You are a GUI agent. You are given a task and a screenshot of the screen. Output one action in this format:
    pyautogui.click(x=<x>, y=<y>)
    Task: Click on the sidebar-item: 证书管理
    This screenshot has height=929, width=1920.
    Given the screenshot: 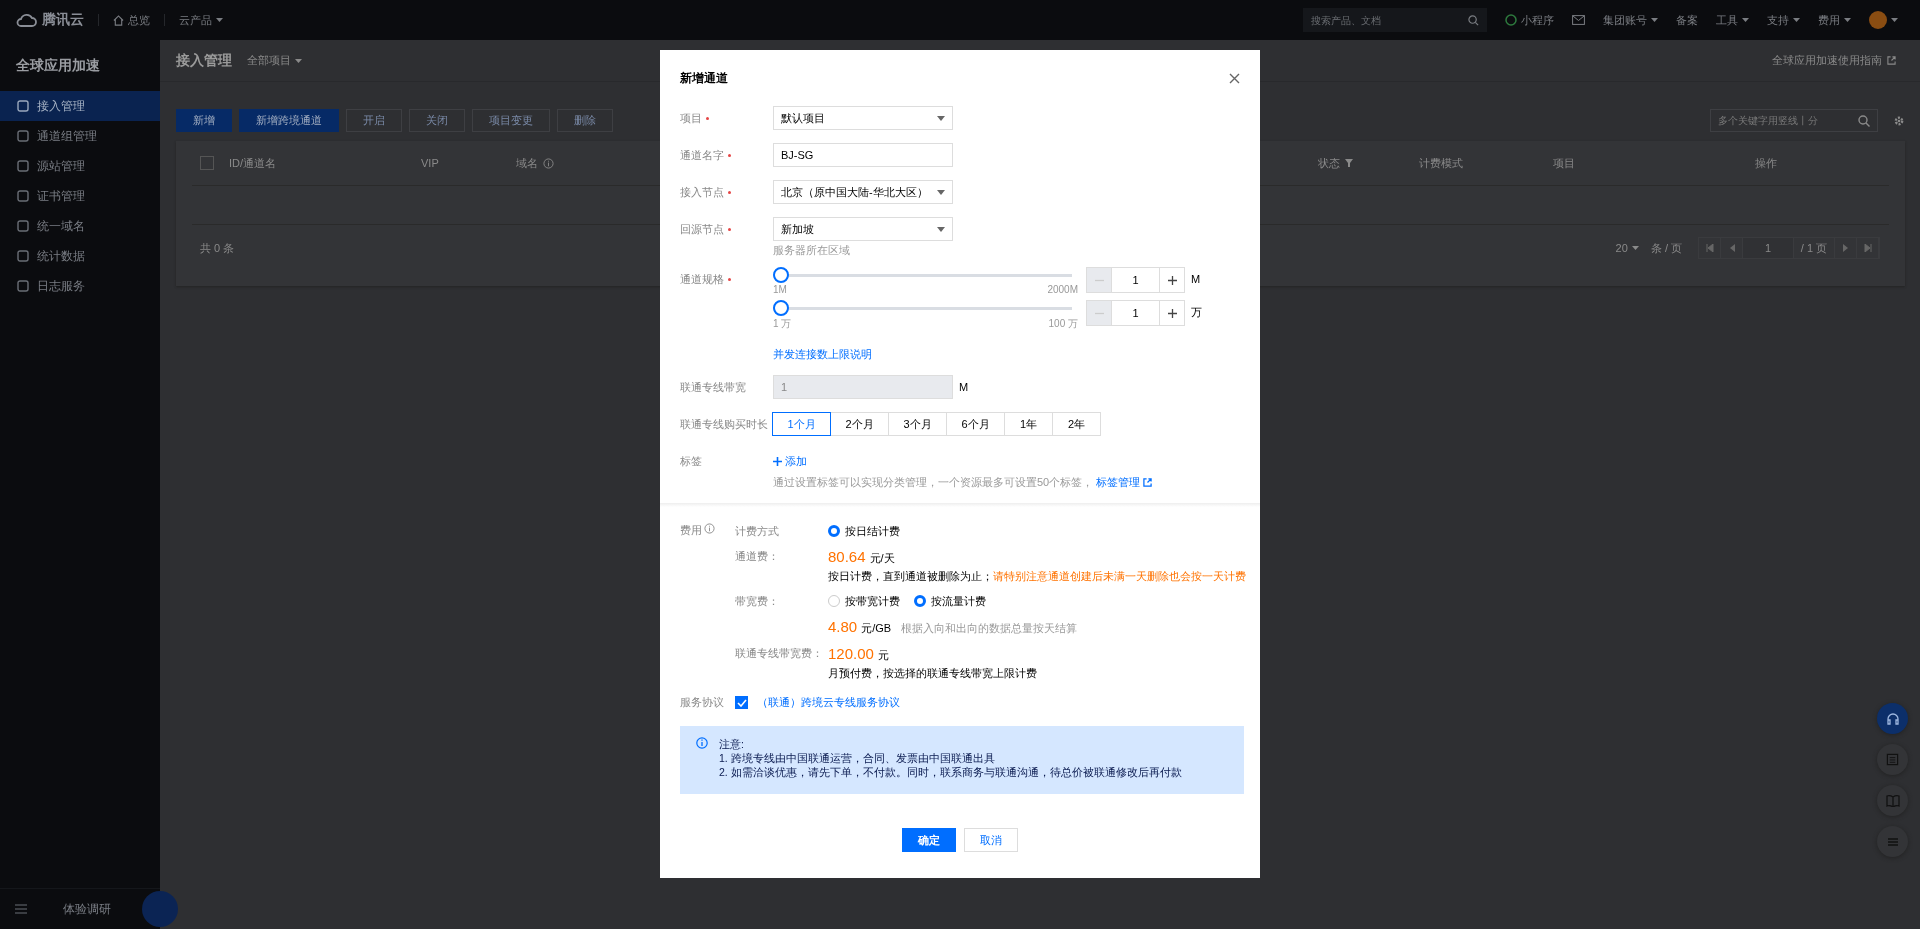 What is the action you would take?
    pyautogui.click(x=80, y=196)
    